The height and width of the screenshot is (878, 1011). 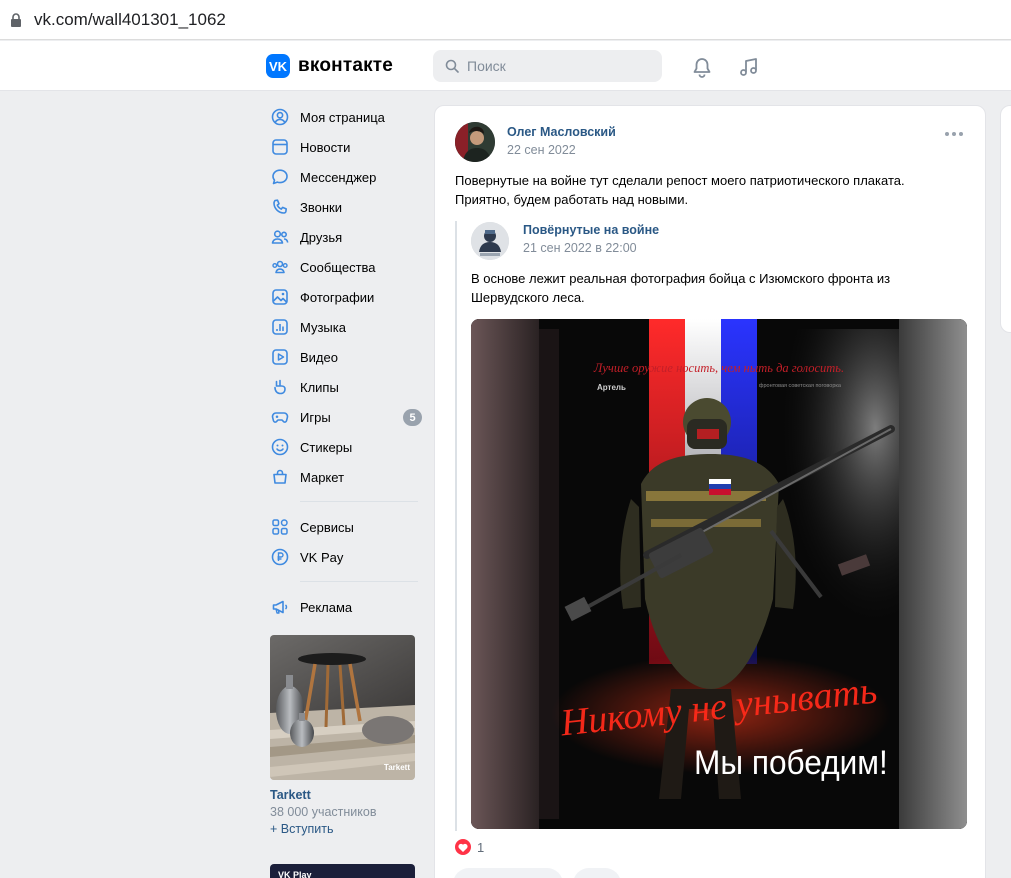 I want to click on games-icon, so click(x=280, y=417).